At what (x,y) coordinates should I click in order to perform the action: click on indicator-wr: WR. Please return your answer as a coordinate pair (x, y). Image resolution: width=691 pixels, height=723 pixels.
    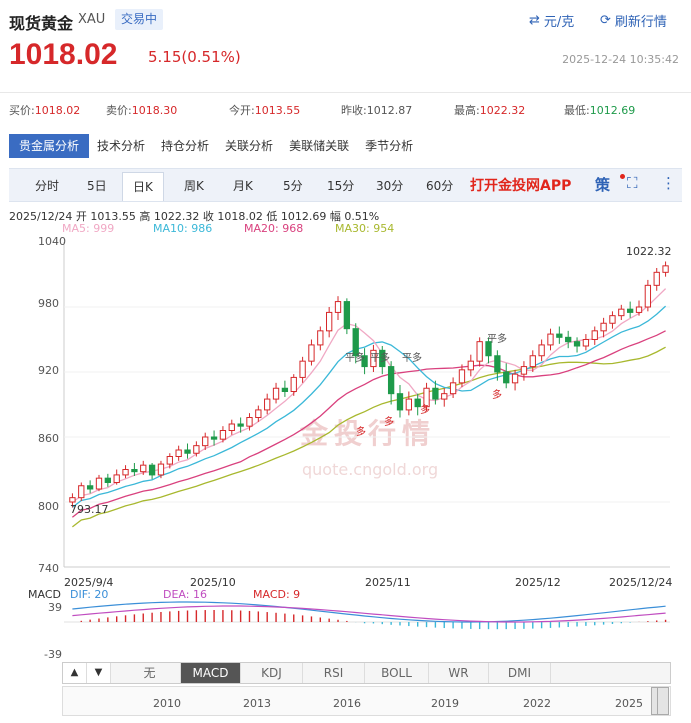
    Looking at the image, I should click on (459, 673).